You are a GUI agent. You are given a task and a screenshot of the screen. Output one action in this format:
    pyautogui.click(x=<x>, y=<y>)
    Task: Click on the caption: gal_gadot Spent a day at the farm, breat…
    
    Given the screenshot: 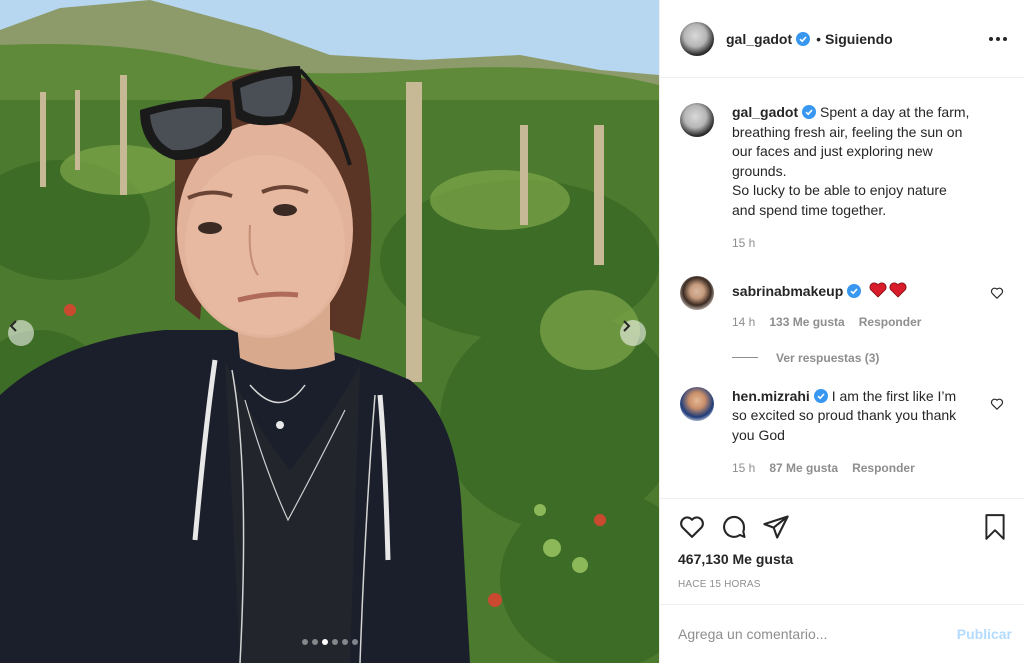 What is the action you would take?
    pyautogui.click(x=842, y=178)
    